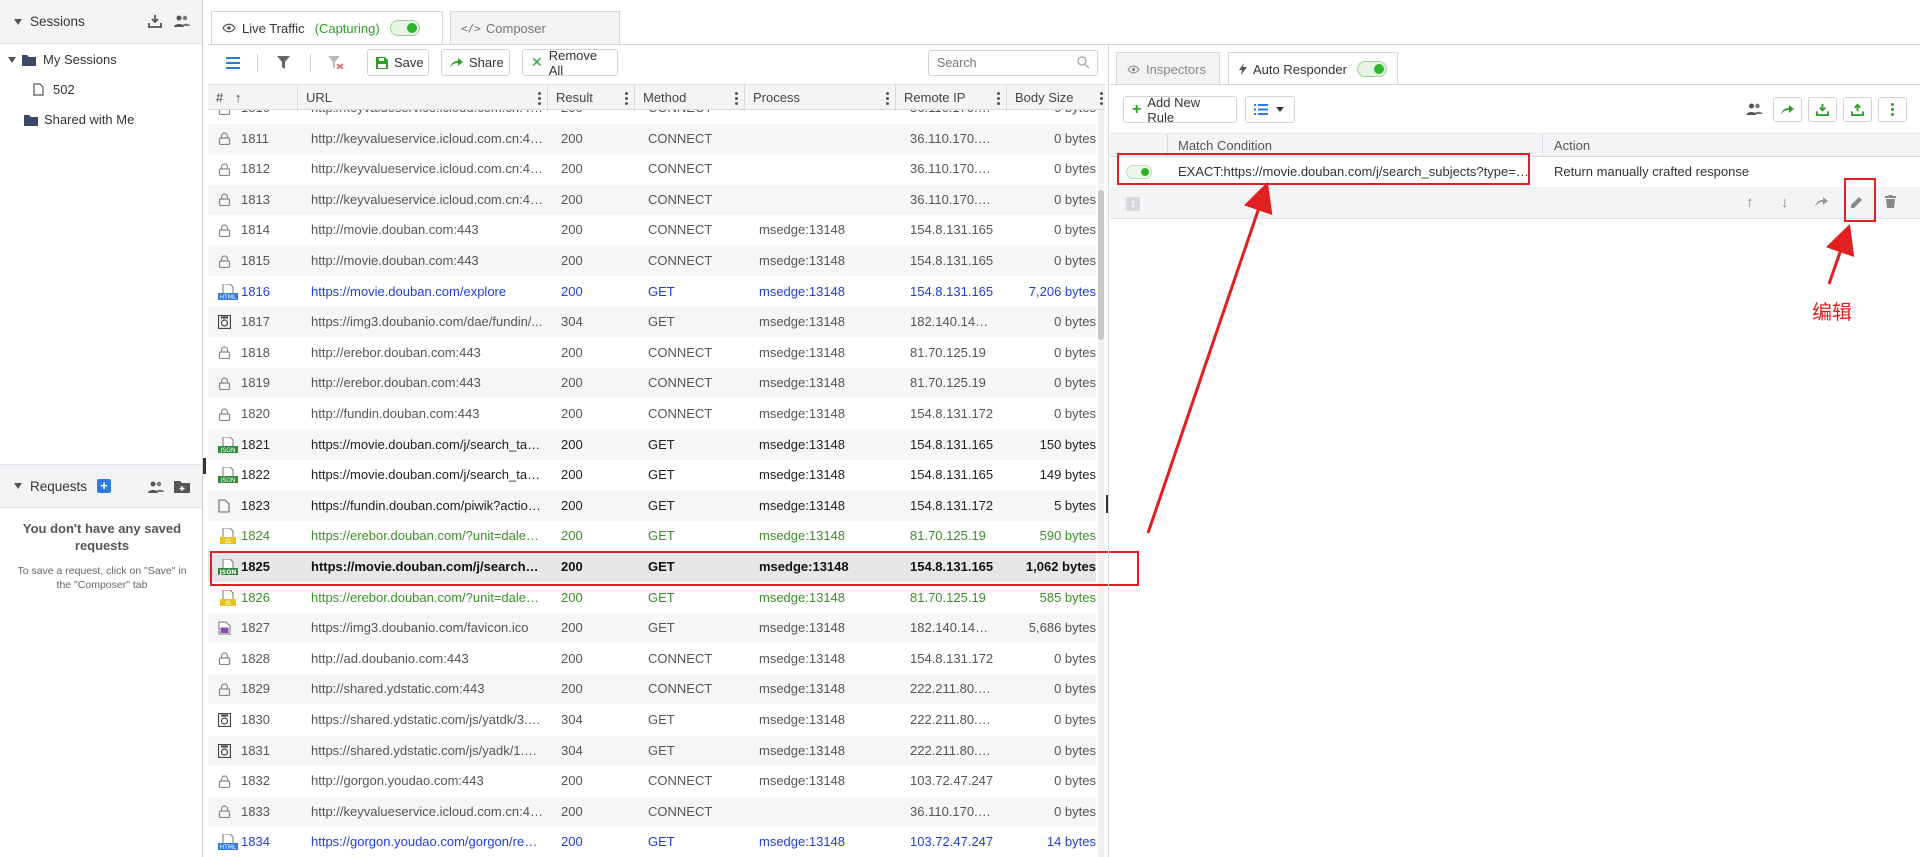  Describe the element at coordinates (1832, 312) in the screenshot. I see `edit-annotation-label: 编辑` at that location.